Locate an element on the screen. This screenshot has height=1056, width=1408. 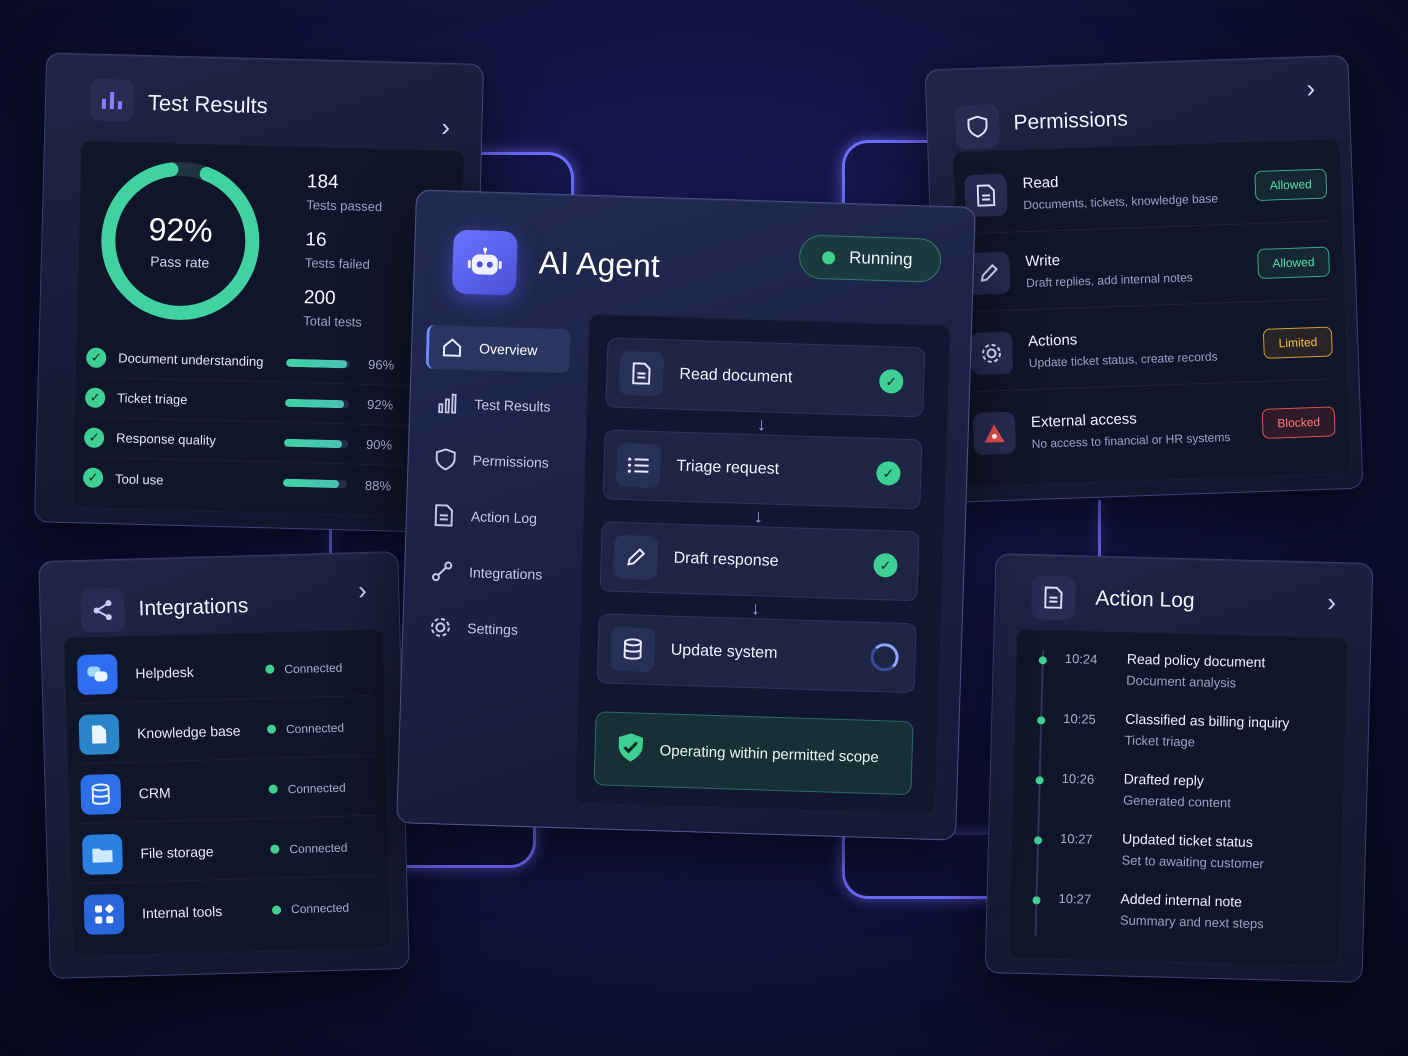
log-subtitle: Summary and next steps is located at coordinates (1191, 922).